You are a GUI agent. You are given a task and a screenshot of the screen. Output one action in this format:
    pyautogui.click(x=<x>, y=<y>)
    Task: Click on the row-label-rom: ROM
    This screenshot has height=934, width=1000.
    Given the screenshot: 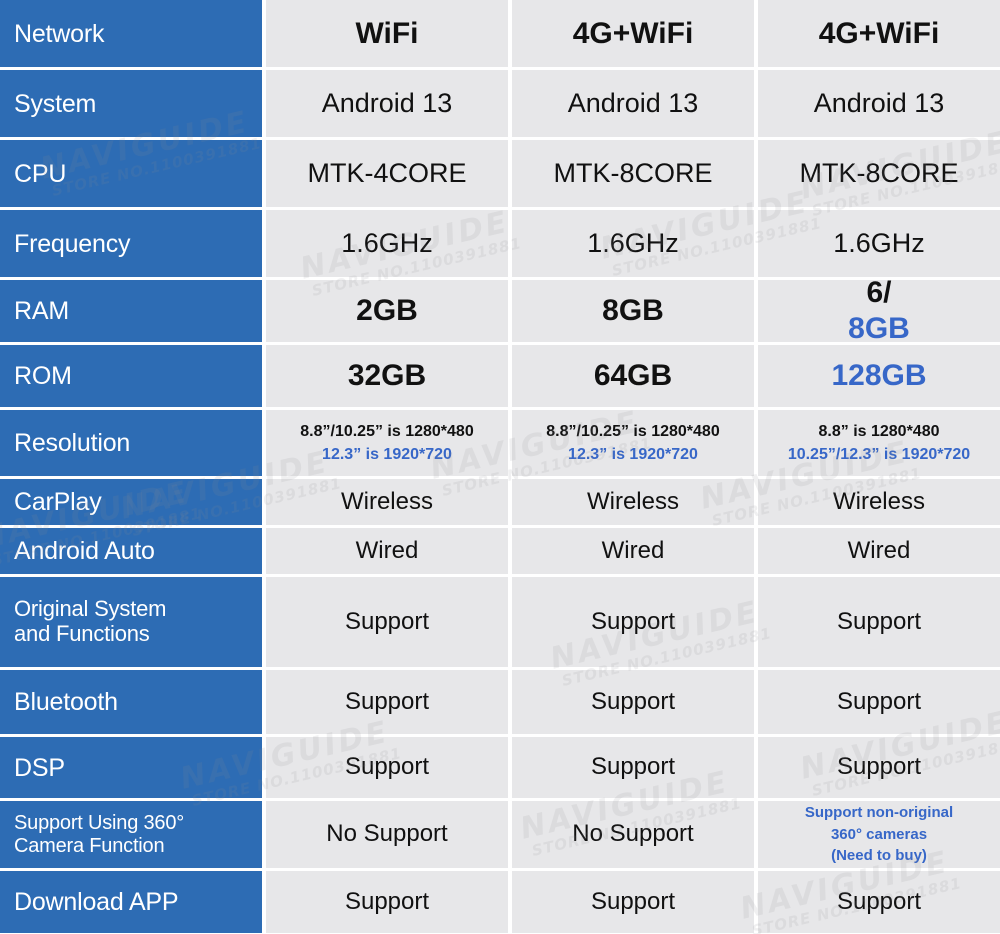 What is the action you would take?
    pyautogui.click(x=131, y=377)
    